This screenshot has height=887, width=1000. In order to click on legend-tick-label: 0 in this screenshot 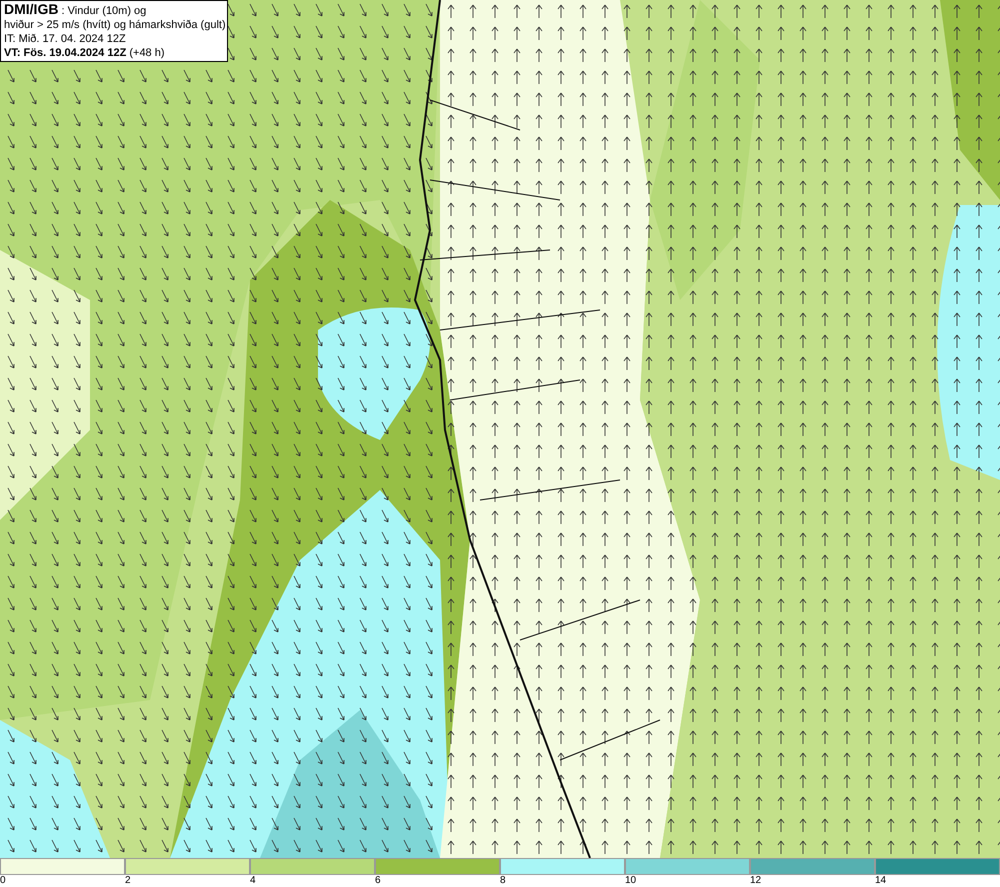, I will do `click(3, 881)`.